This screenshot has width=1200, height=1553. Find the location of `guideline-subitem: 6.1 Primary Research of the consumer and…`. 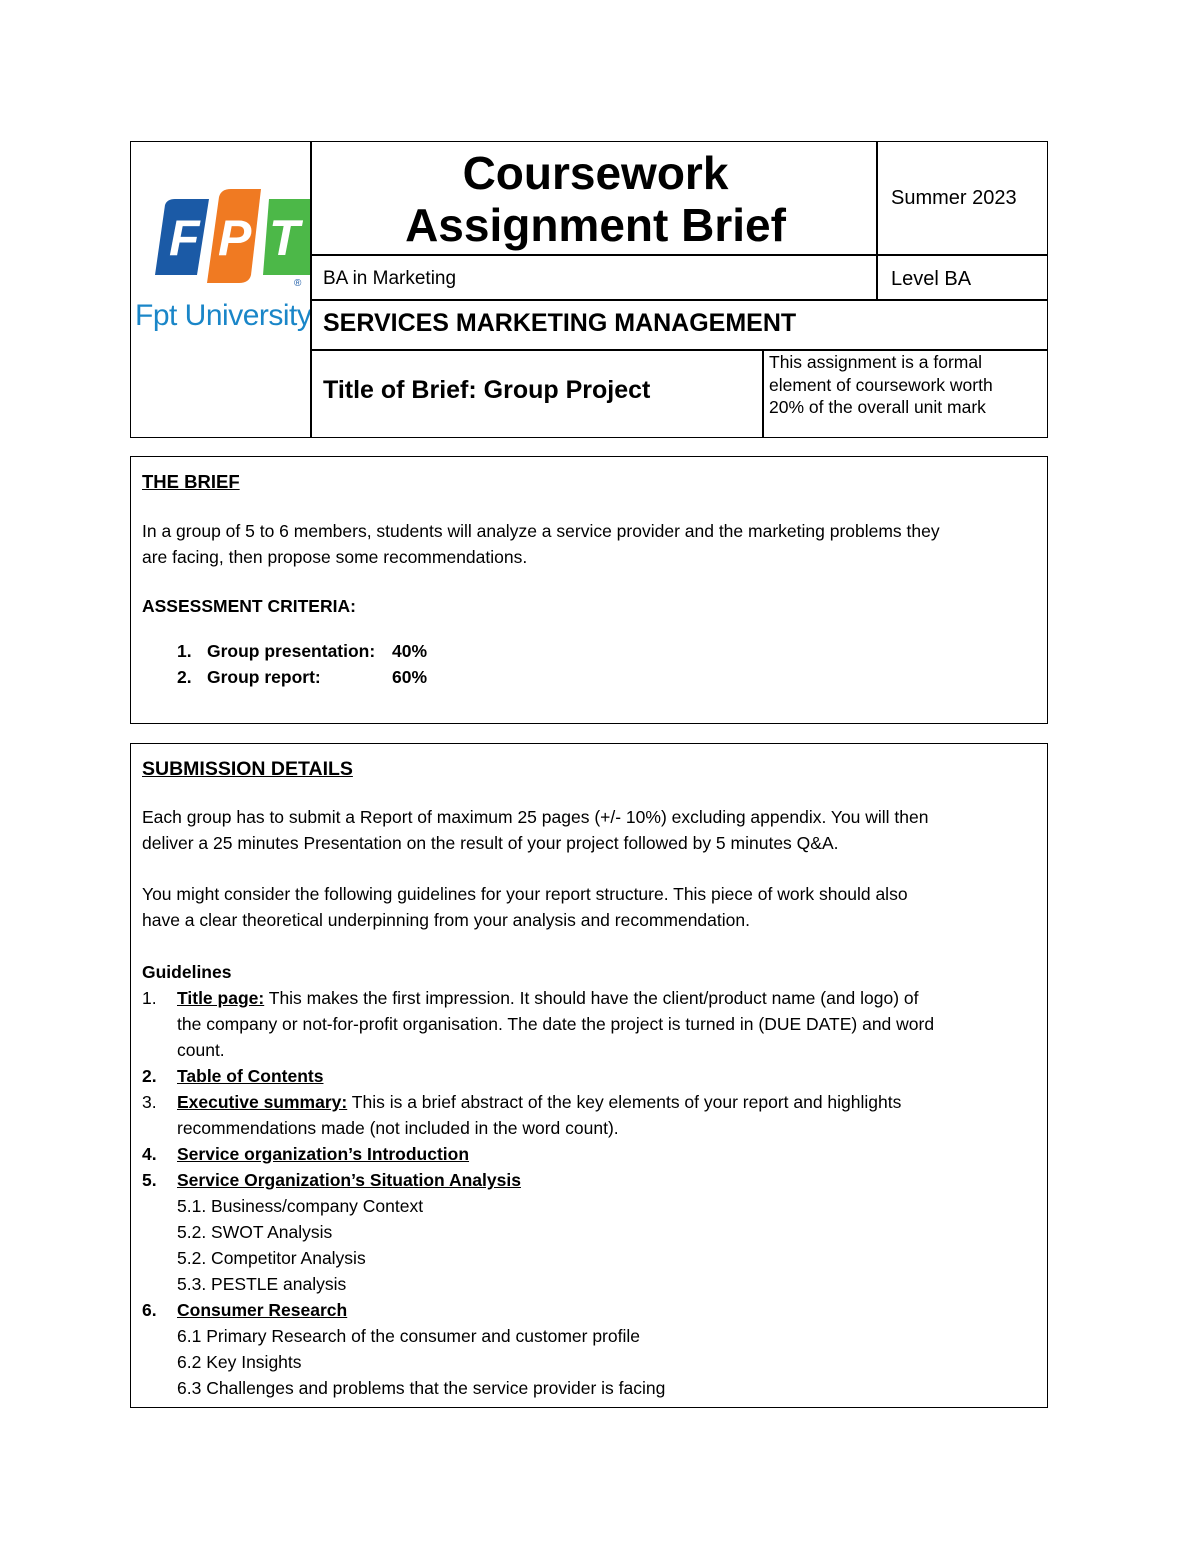

guideline-subitem: 6.1 Primary Research of the consumer and… is located at coordinates (408, 1336).